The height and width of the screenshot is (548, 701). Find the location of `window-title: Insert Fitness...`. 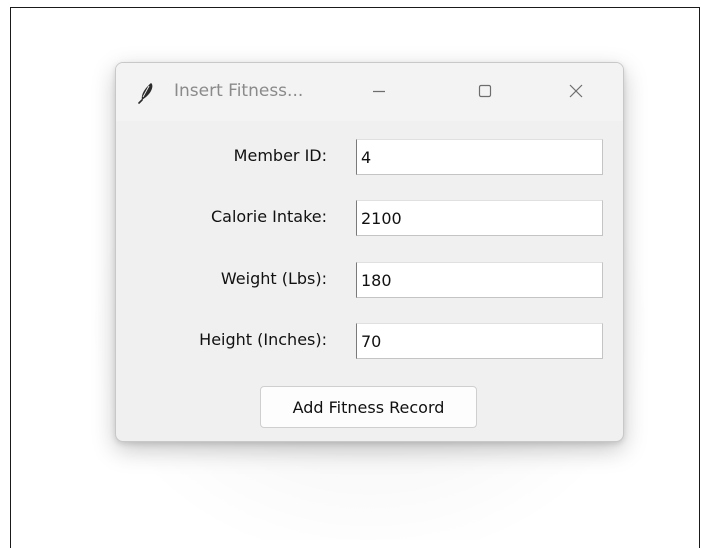

window-title: Insert Fitness... is located at coordinates (239, 91).